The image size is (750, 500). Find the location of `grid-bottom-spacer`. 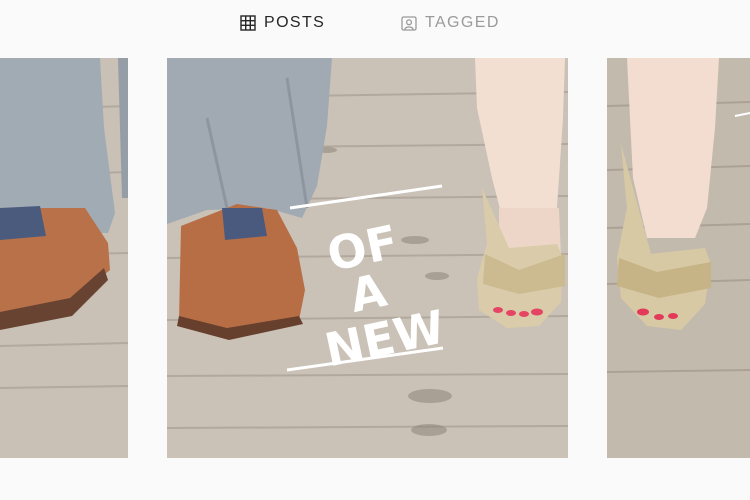

grid-bottom-spacer is located at coordinates (375, 479).